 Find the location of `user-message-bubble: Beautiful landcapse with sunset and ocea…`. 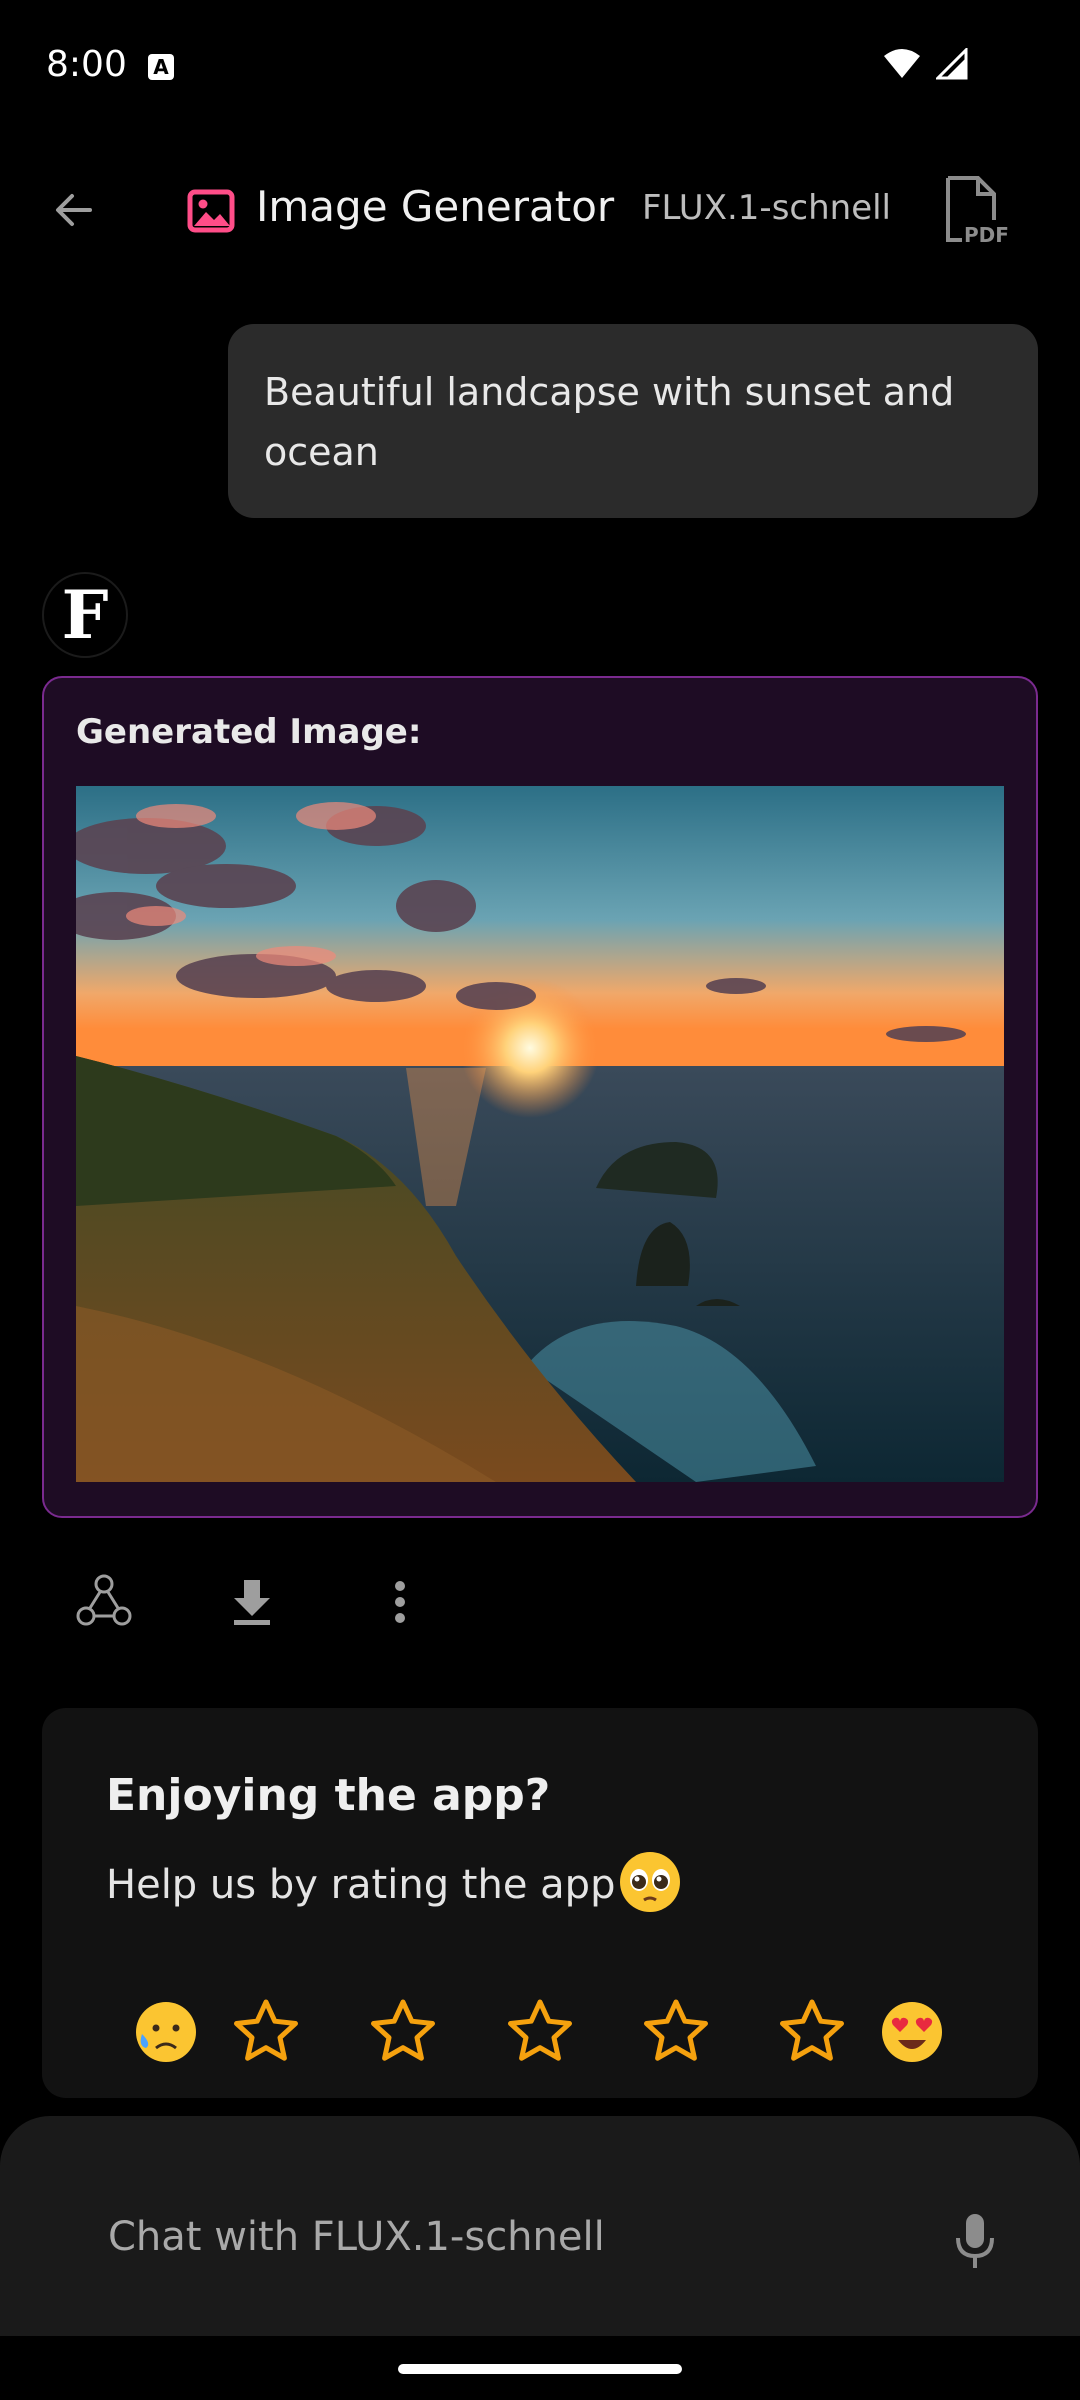

user-message-bubble: Beautiful landcapse with sunset and ocea… is located at coordinates (633, 421).